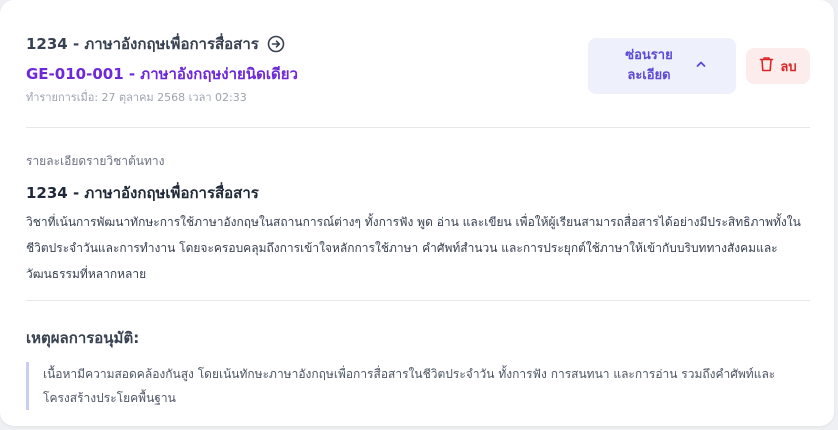  Describe the element at coordinates (766, 66) in the screenshot. I see `trash-icon` at that location.